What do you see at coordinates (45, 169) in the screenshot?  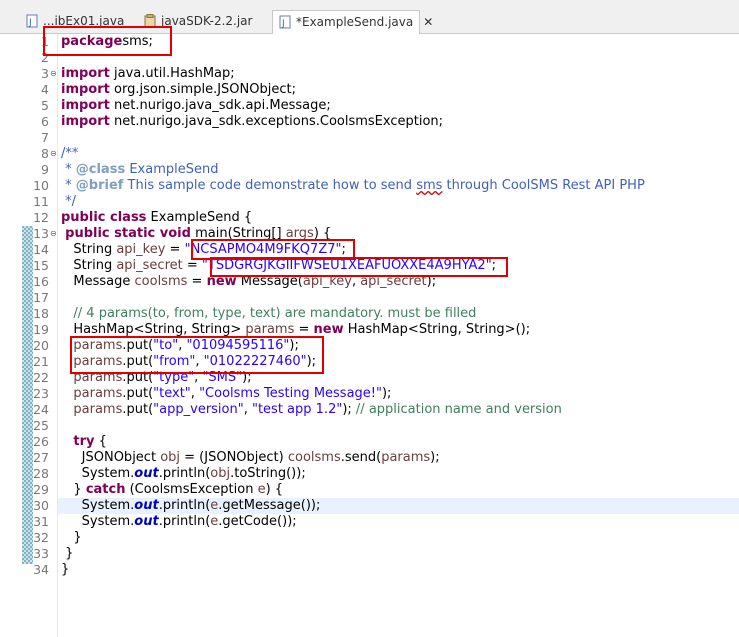 I see `line-number: 9` at bounding box center [45, 169].